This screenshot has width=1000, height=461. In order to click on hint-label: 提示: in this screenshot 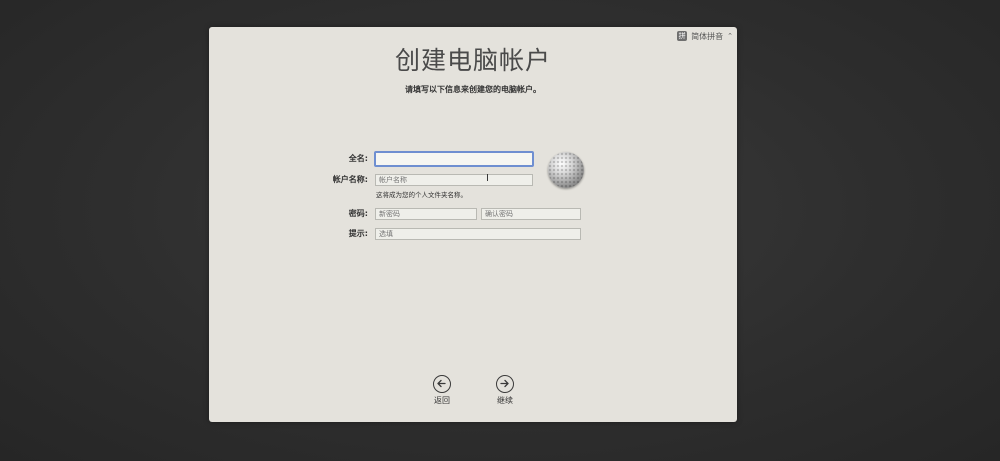, I will do `click(358, 233)`.